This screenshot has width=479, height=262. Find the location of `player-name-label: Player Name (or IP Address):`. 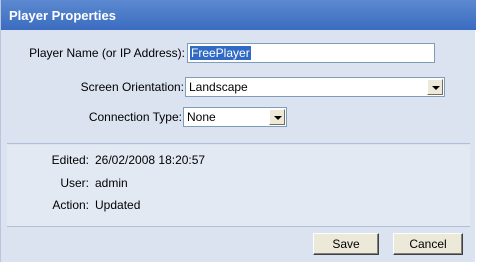

player-name-label: Player Name (or IP Address): is located at coordinates (107, 53).